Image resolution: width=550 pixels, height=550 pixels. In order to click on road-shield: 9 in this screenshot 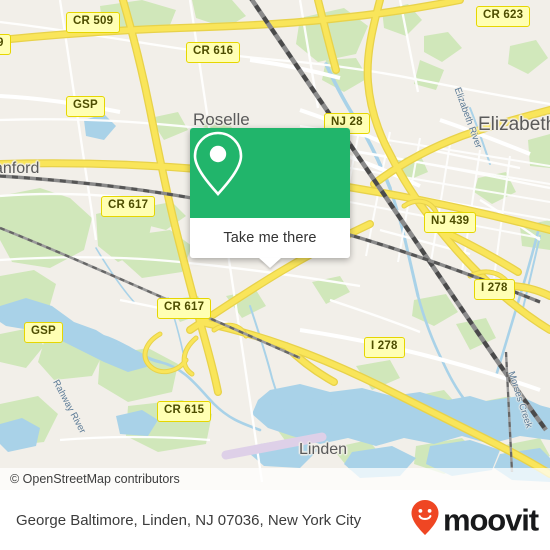, I will do `click(5, 44)`.